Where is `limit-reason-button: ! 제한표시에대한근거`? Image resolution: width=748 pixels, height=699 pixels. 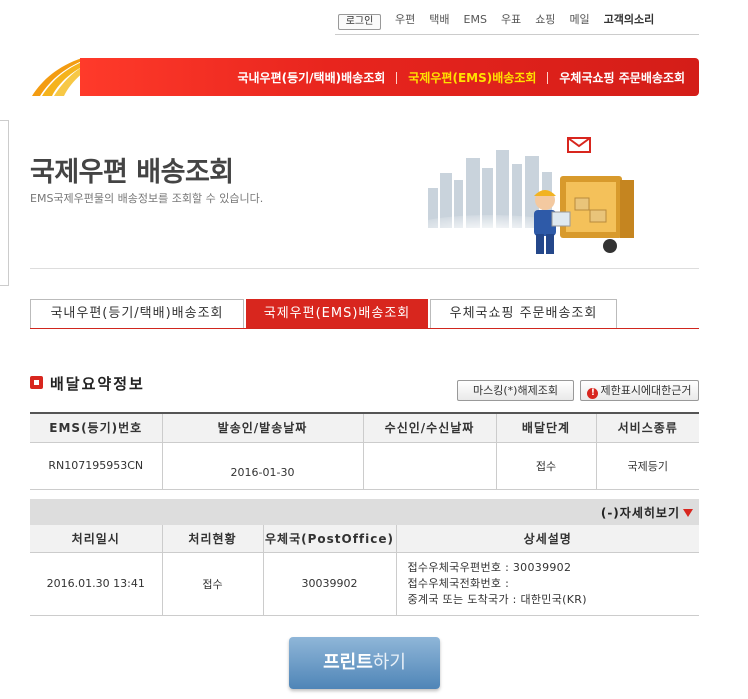 limit-reason-button: ! 제한표시에대한근거 is located at coordinates (639, 390).